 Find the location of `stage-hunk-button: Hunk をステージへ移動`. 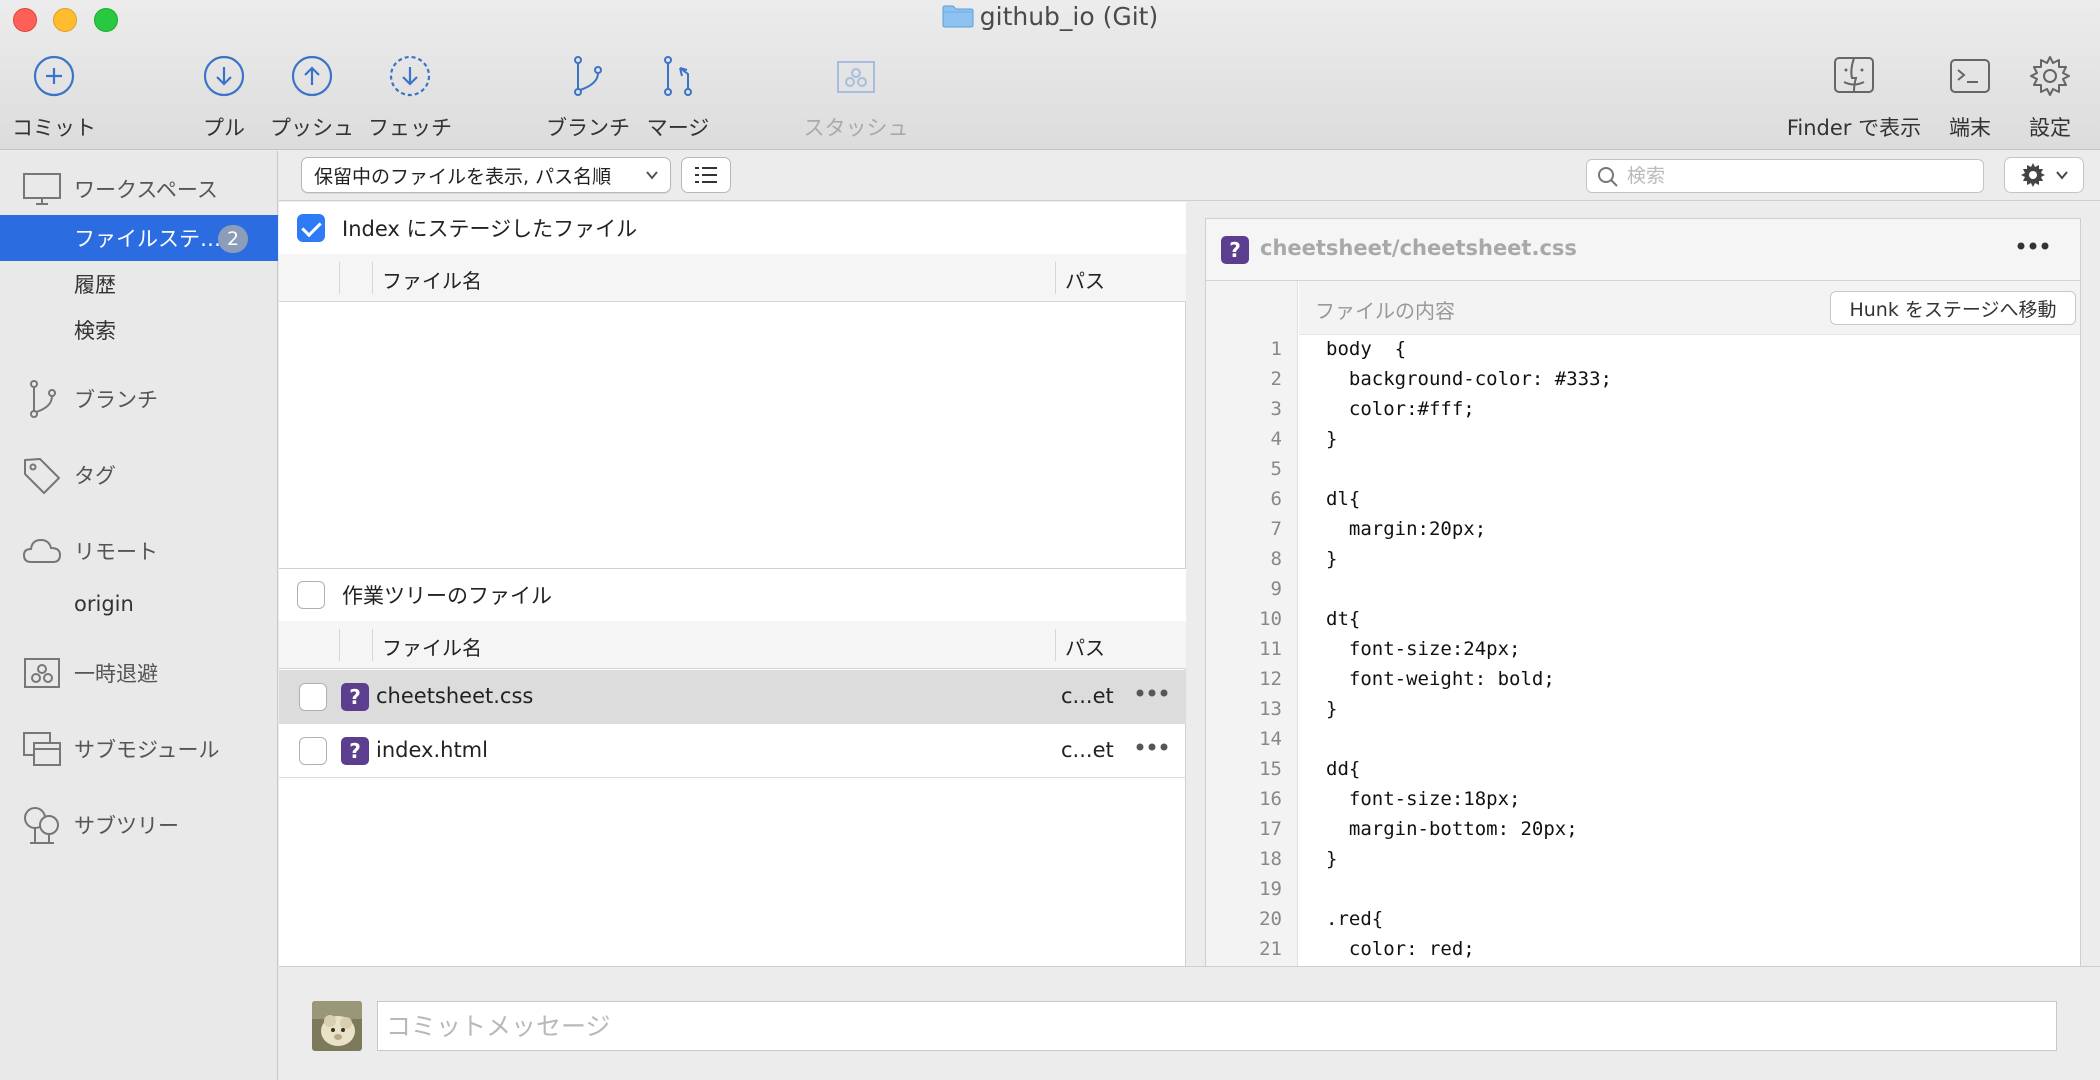

stage-hunk-button: Hunk をステージへ移動 is located at coordinates (1953, 308).